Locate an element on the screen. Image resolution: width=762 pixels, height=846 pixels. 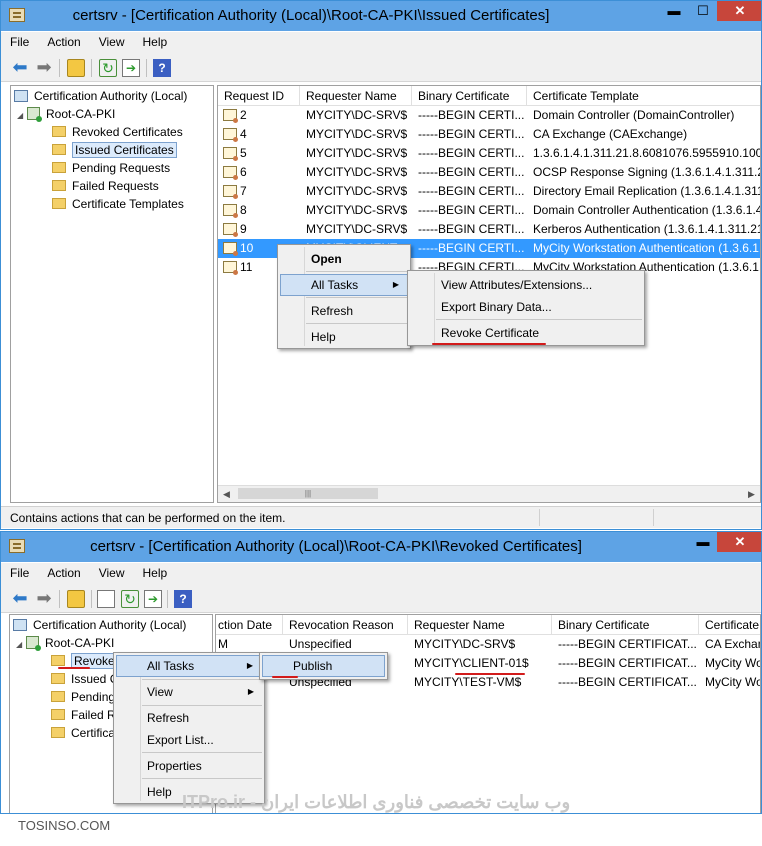
site-logo: TOSINSO.COM is located at coordinates (64, 825).